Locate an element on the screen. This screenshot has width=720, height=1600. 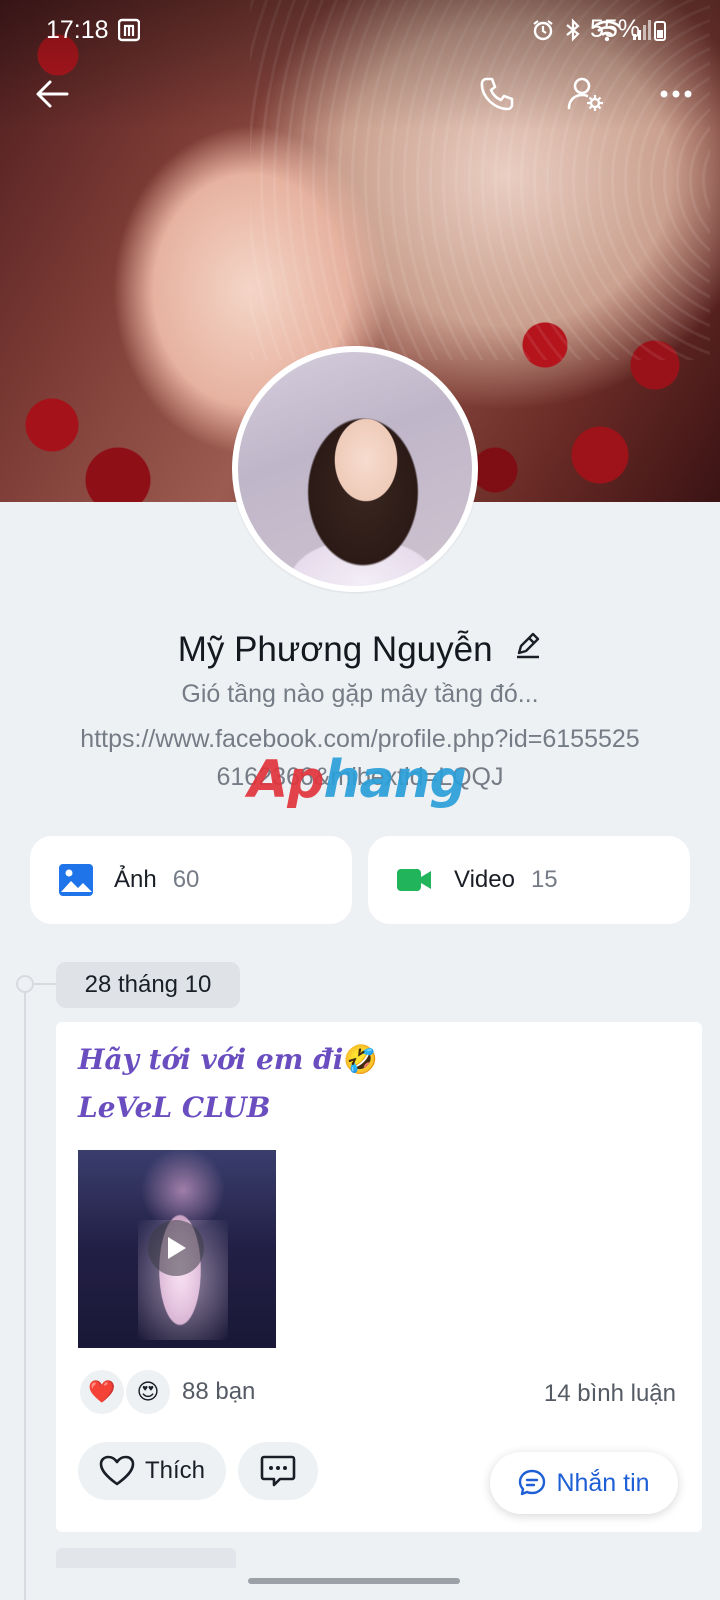
post-text-line1: Hãy tới với em đi is located at coordinates (211, 1059).